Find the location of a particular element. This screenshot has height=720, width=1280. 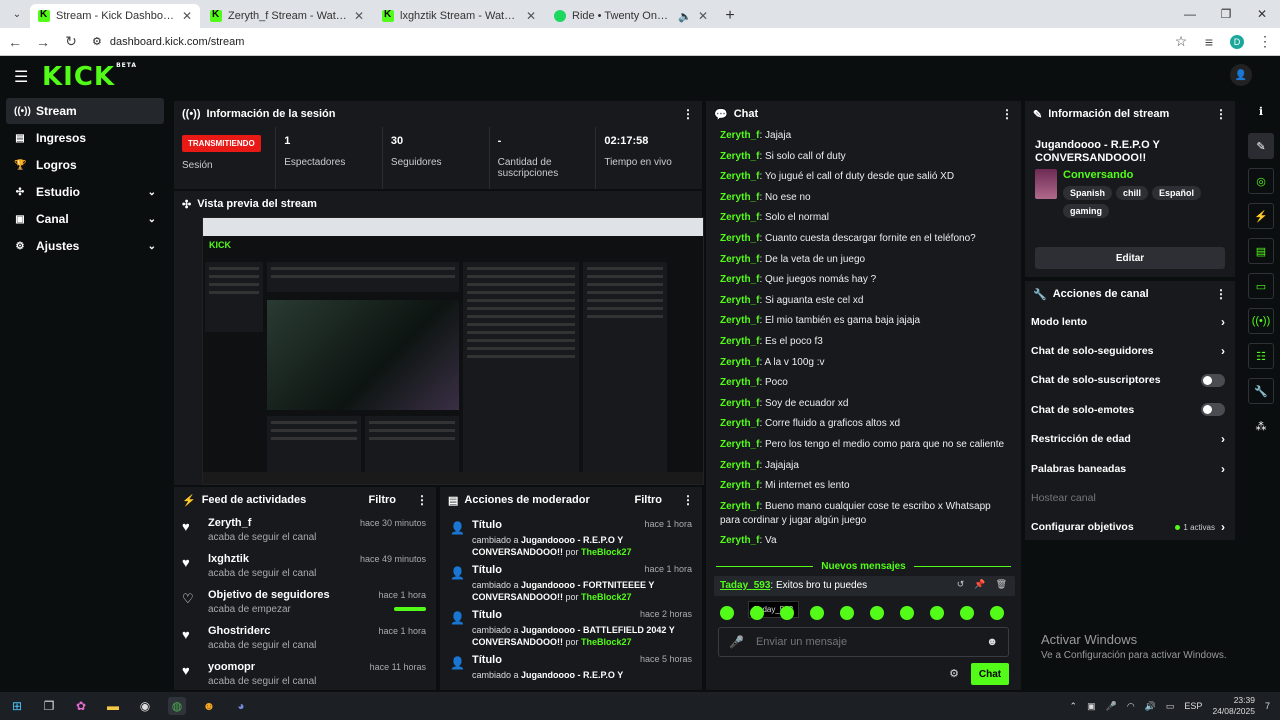

sidebar-item-ajustes: ⚙ Ajustes ⌄ is located at coordinates (85, 246).